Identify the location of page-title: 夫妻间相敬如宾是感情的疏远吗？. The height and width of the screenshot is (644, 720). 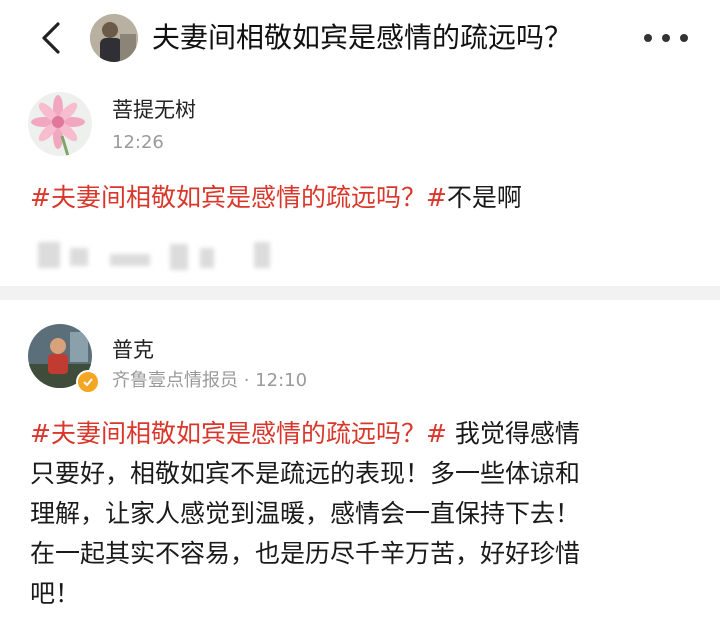
(362, 37).